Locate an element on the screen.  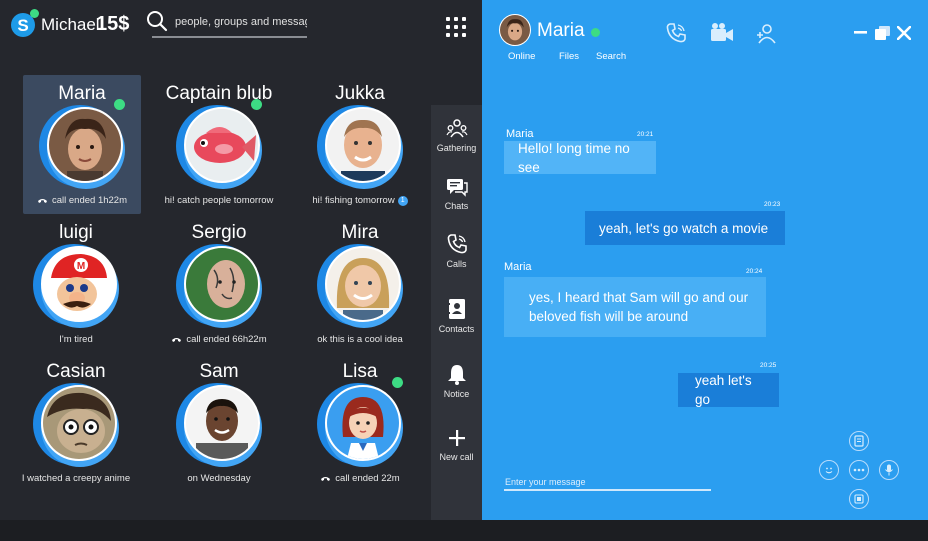
bottom-frame is located at coordinates (464, 530).